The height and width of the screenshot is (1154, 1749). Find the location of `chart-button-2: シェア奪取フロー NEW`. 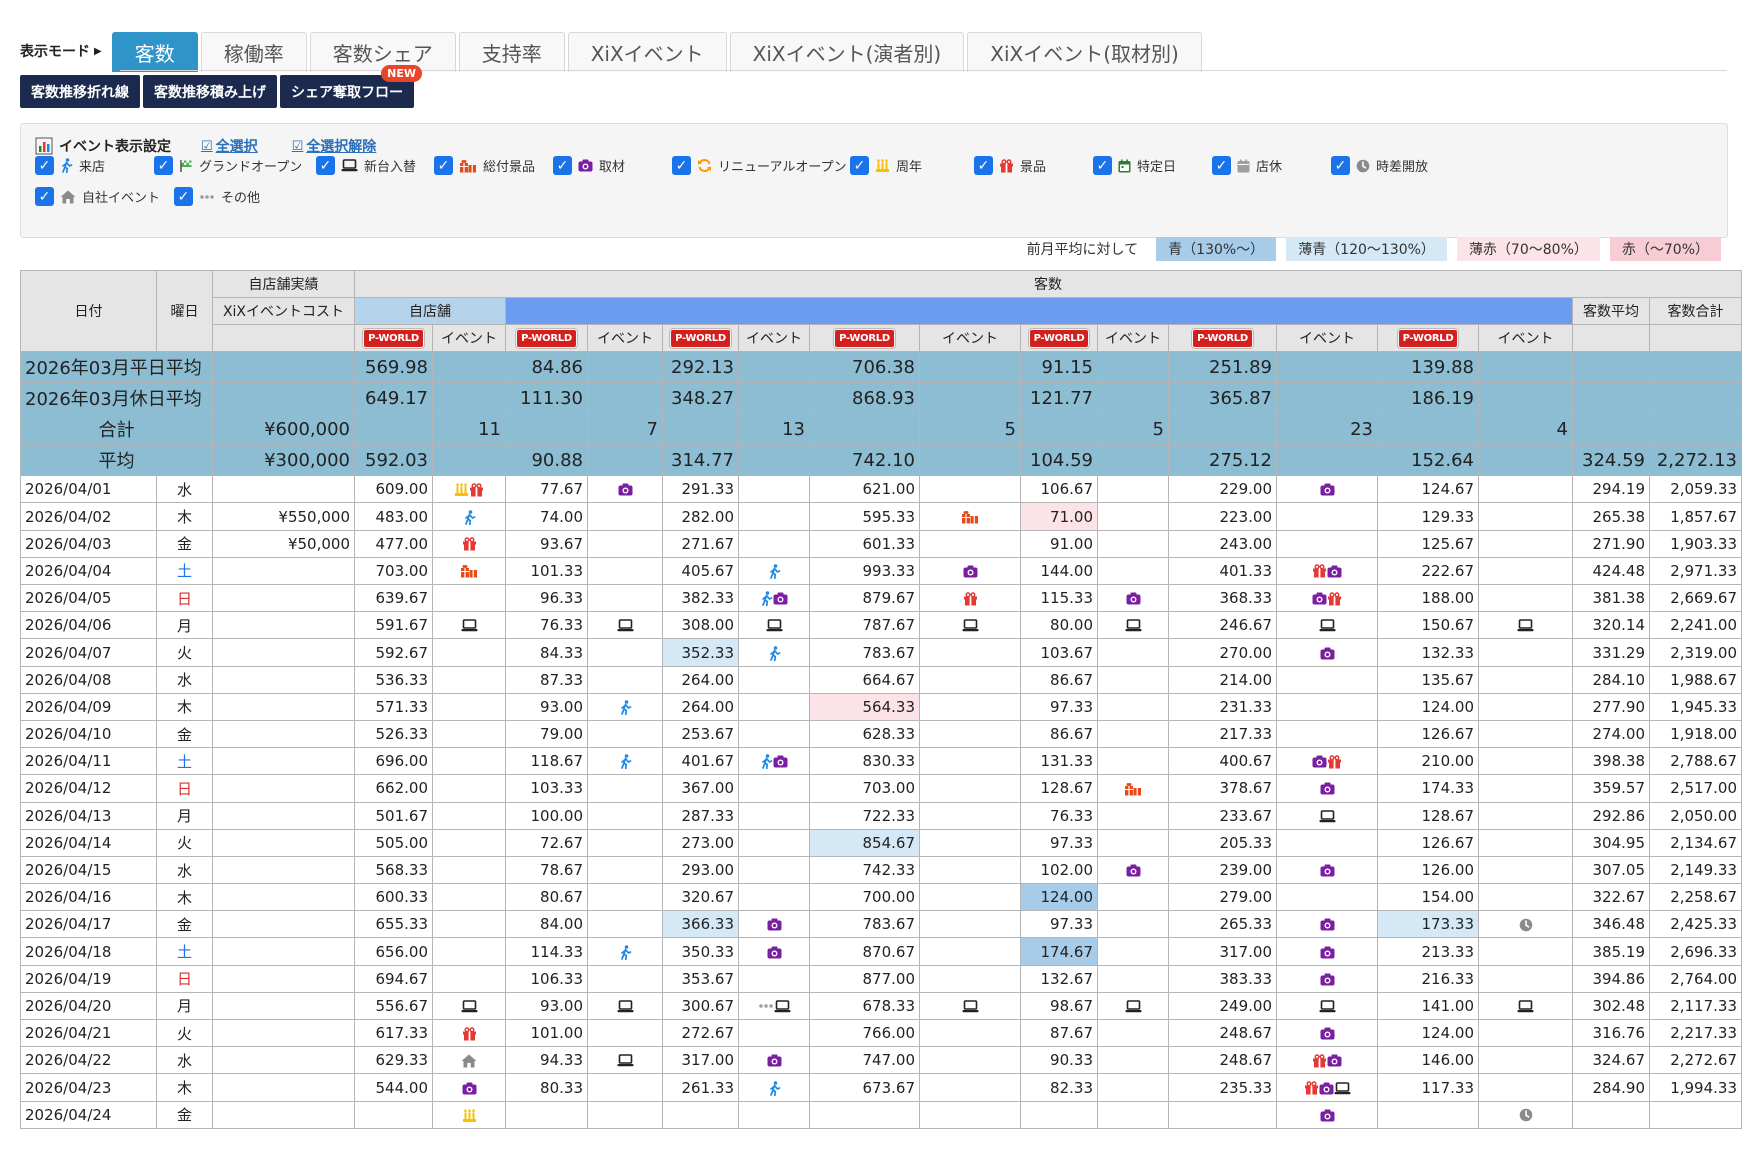

chart-button-2: シェア奪取フロー NEW is located at coordinates (351, 86).